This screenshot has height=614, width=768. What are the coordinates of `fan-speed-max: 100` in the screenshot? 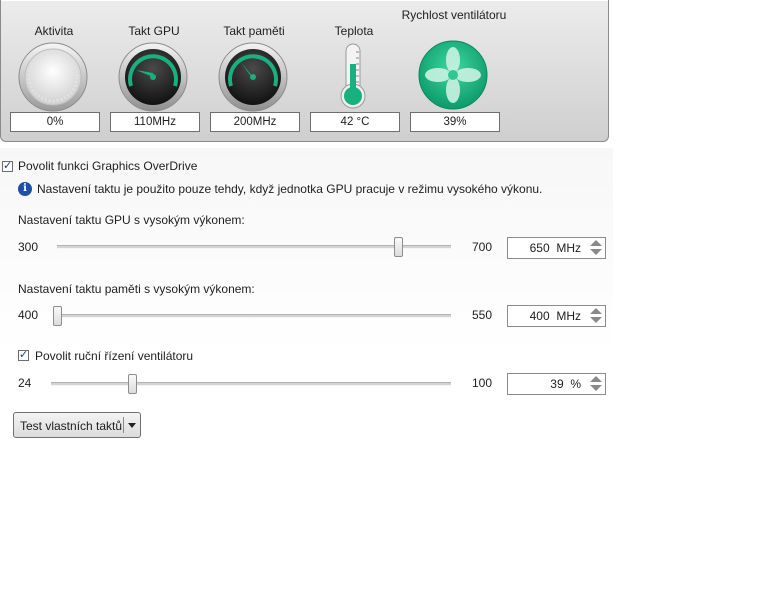 It's located at (482, 383).